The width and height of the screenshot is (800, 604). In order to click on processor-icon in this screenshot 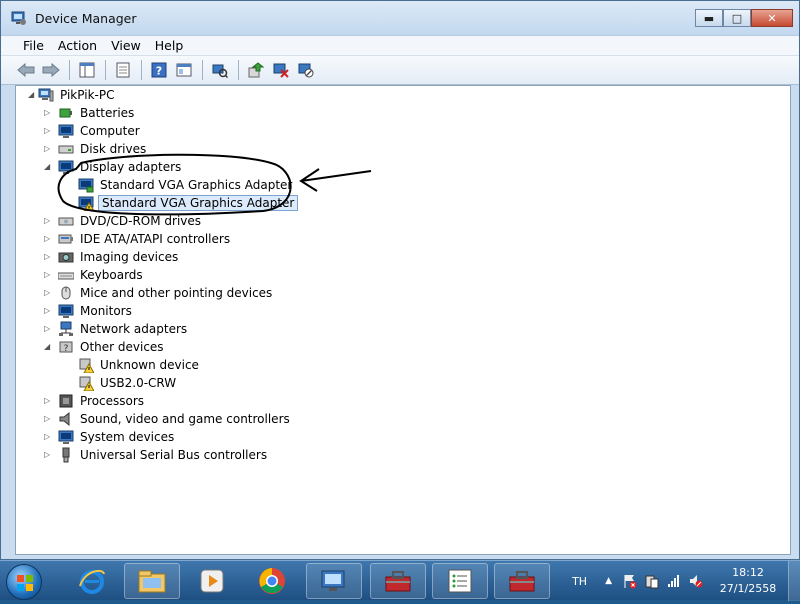, I will do `click(66, 401)`.